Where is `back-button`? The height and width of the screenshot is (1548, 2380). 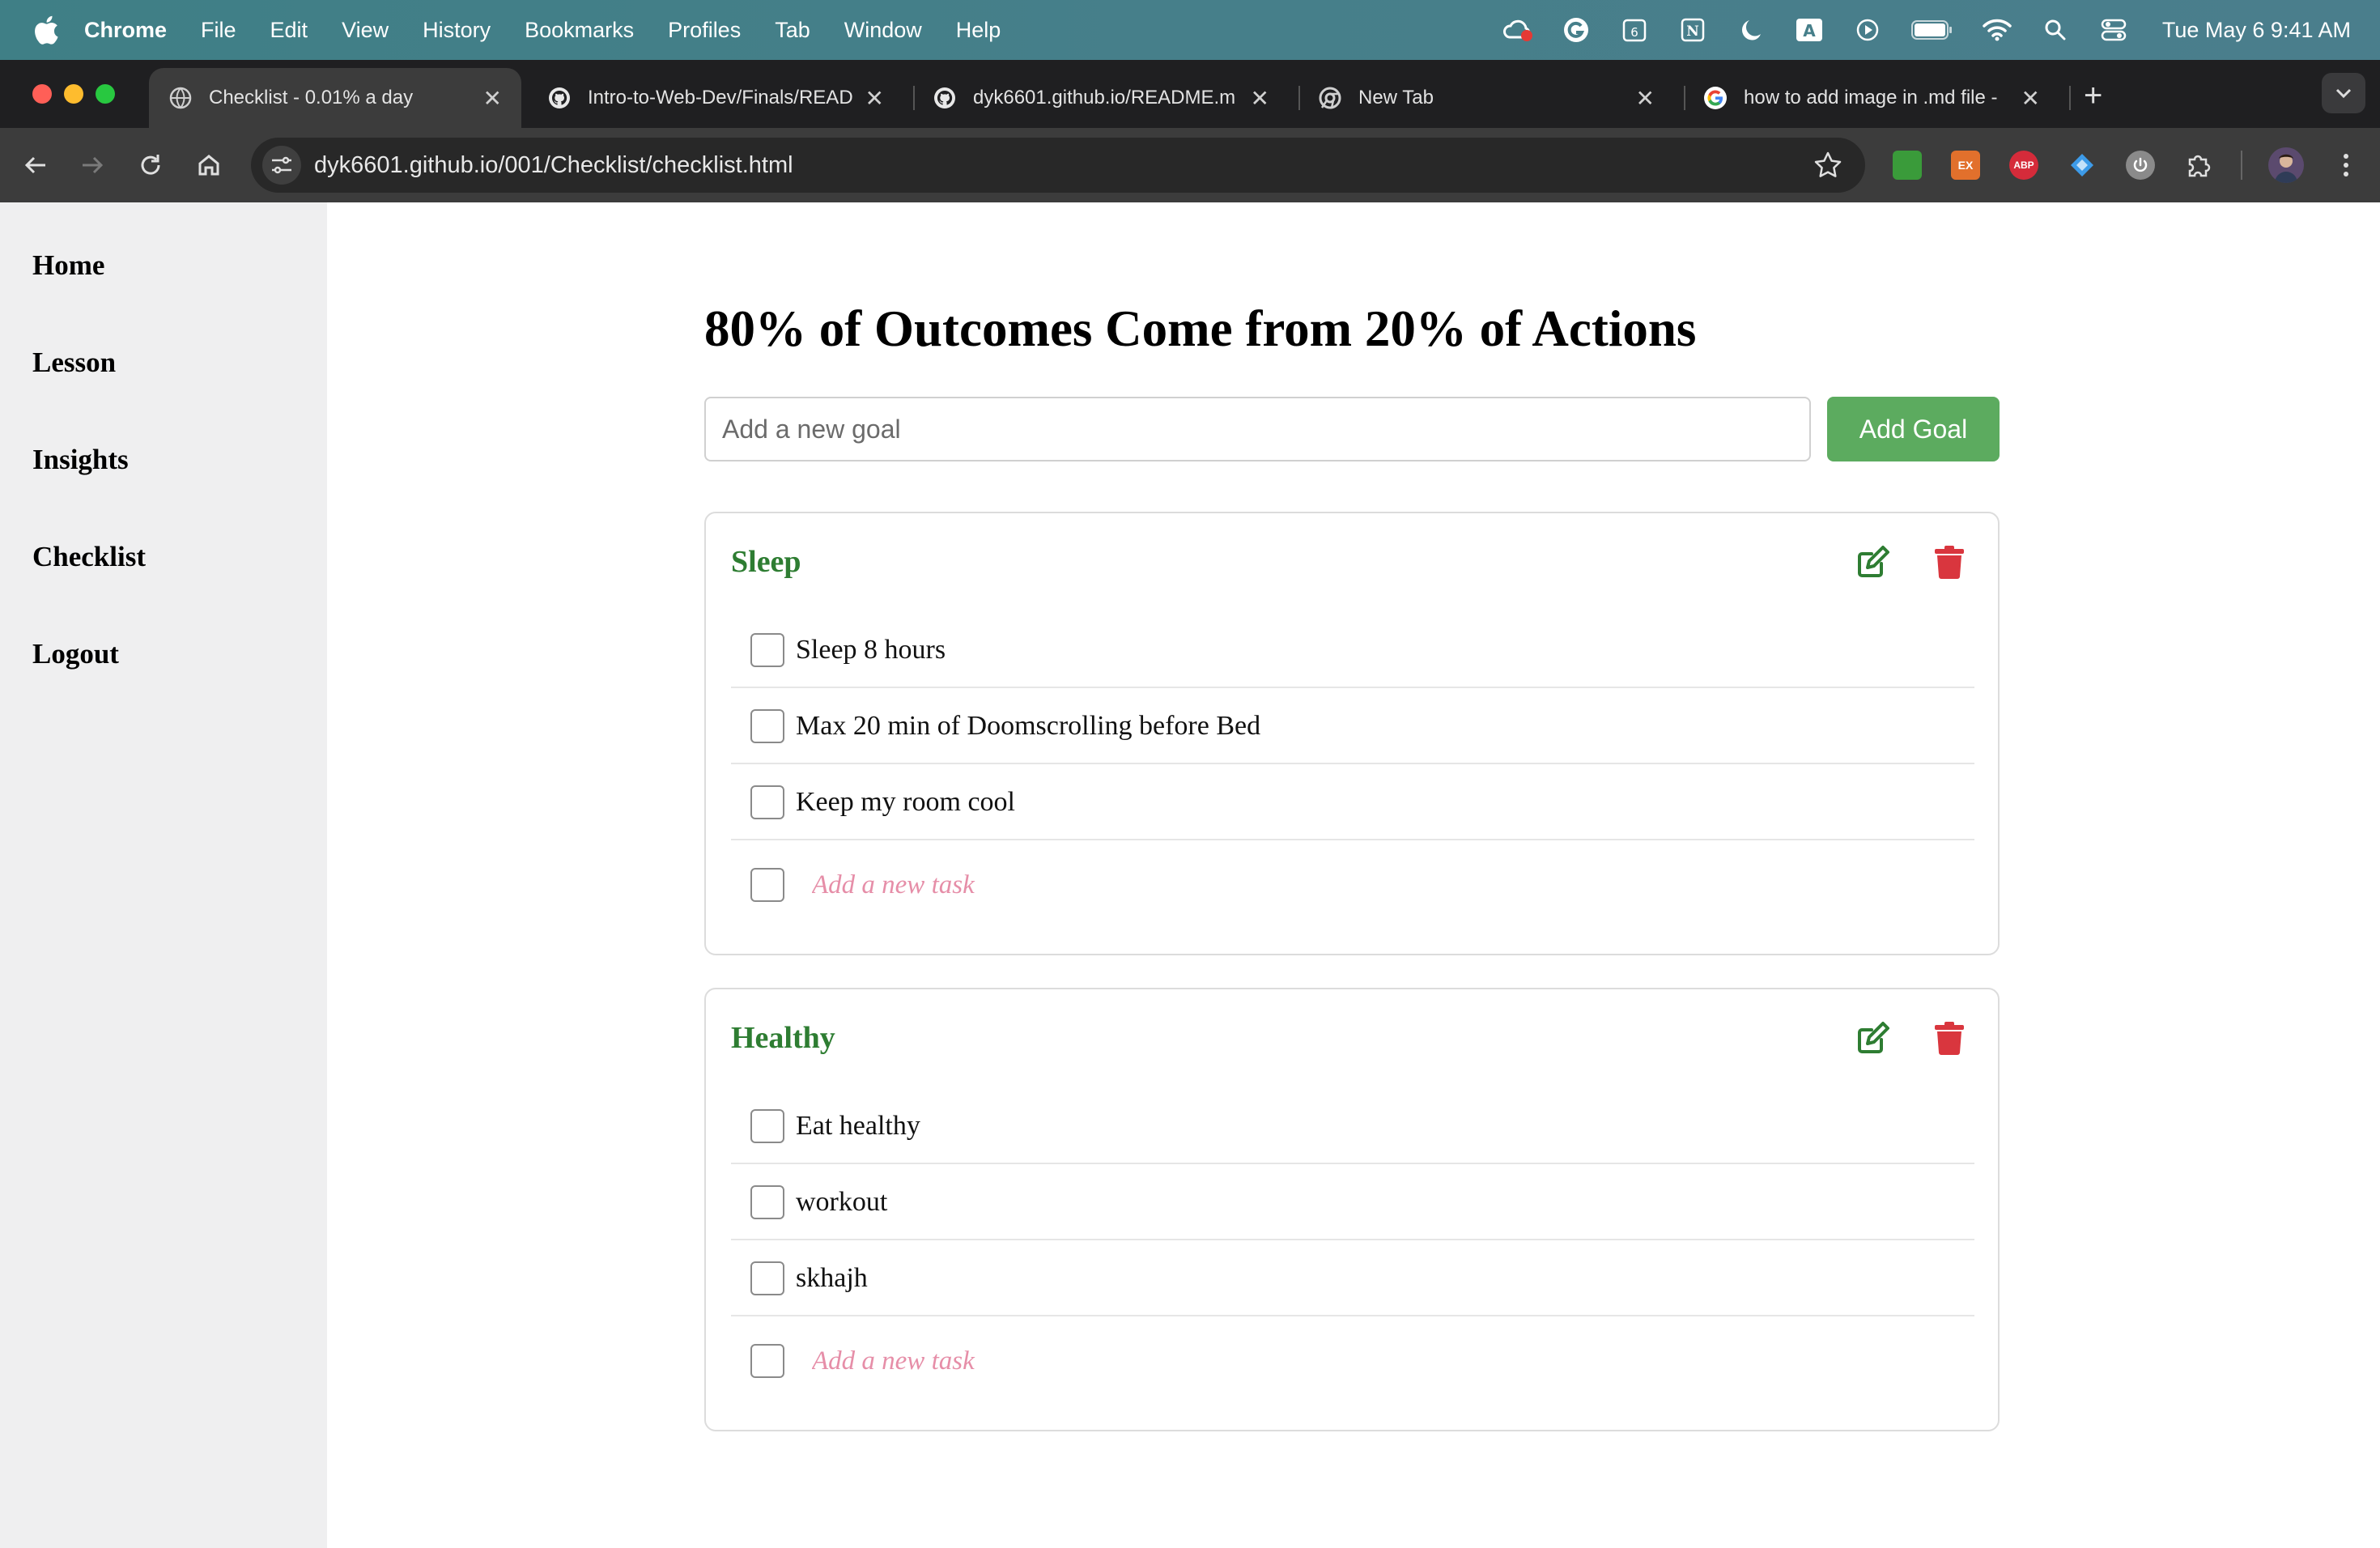
back-button is located at coordinates (35, 165).